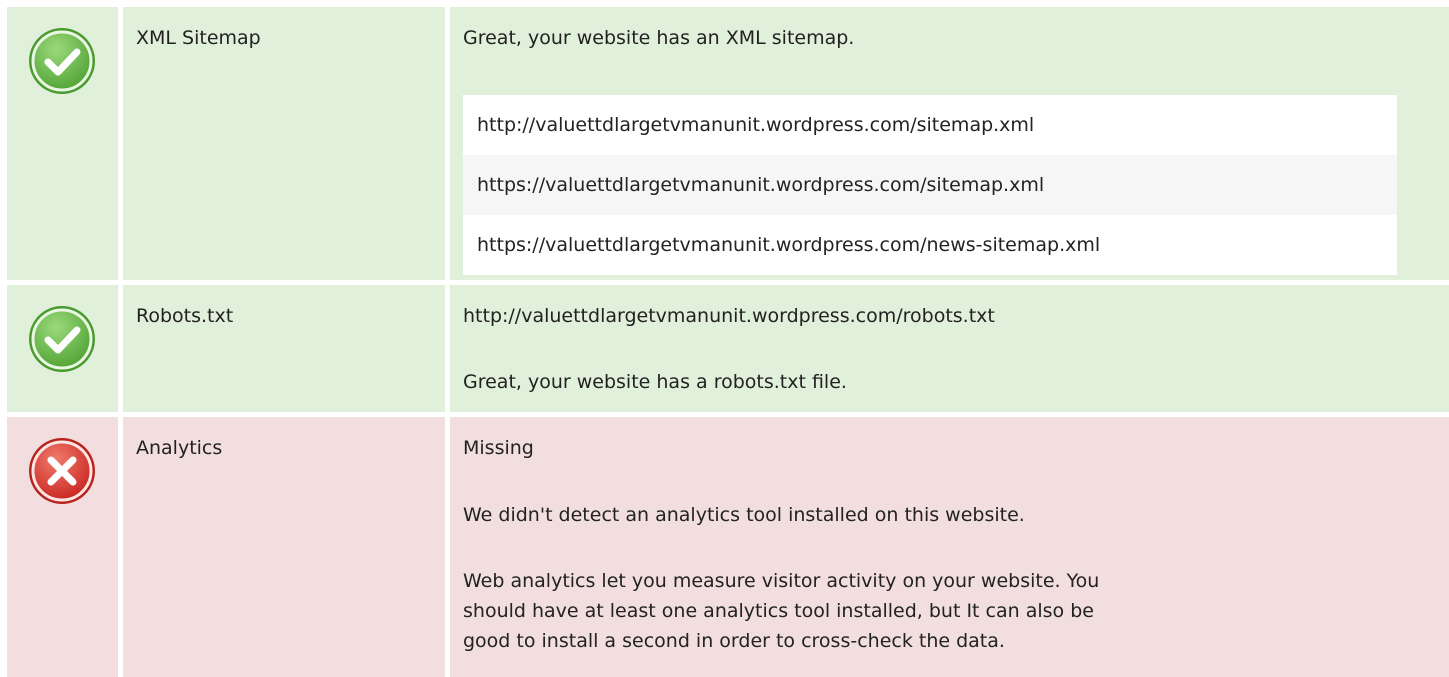 The width and height of the screenshot is (1449, 677). What do you see at coordinates (659, 38) in the screenshot?
I see `result-message: Great, your website has an XML sitemap.` at bounding box center [659, 38].